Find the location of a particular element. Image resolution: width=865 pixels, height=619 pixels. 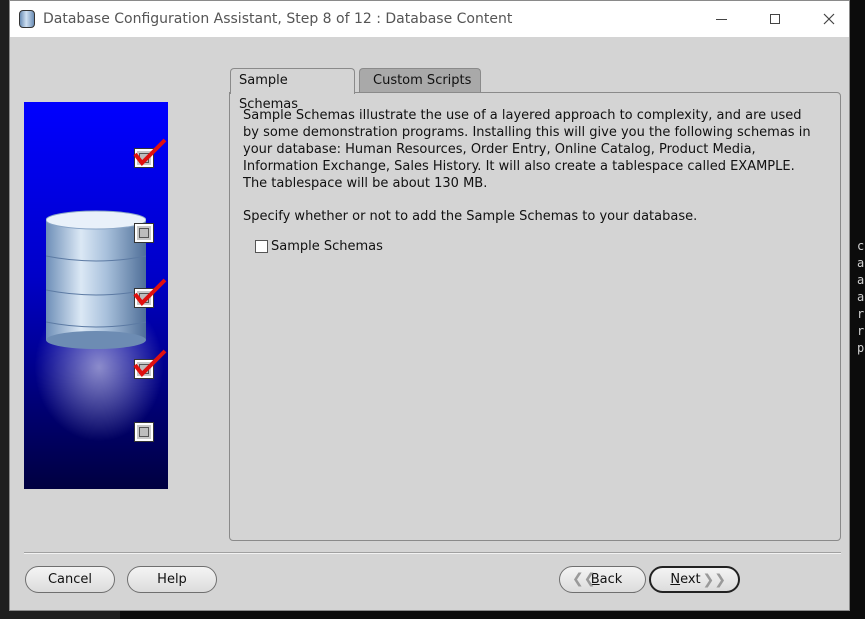

sample-schemas-checkbox-label: Sample Schemas is located at coordinates (327, 246).